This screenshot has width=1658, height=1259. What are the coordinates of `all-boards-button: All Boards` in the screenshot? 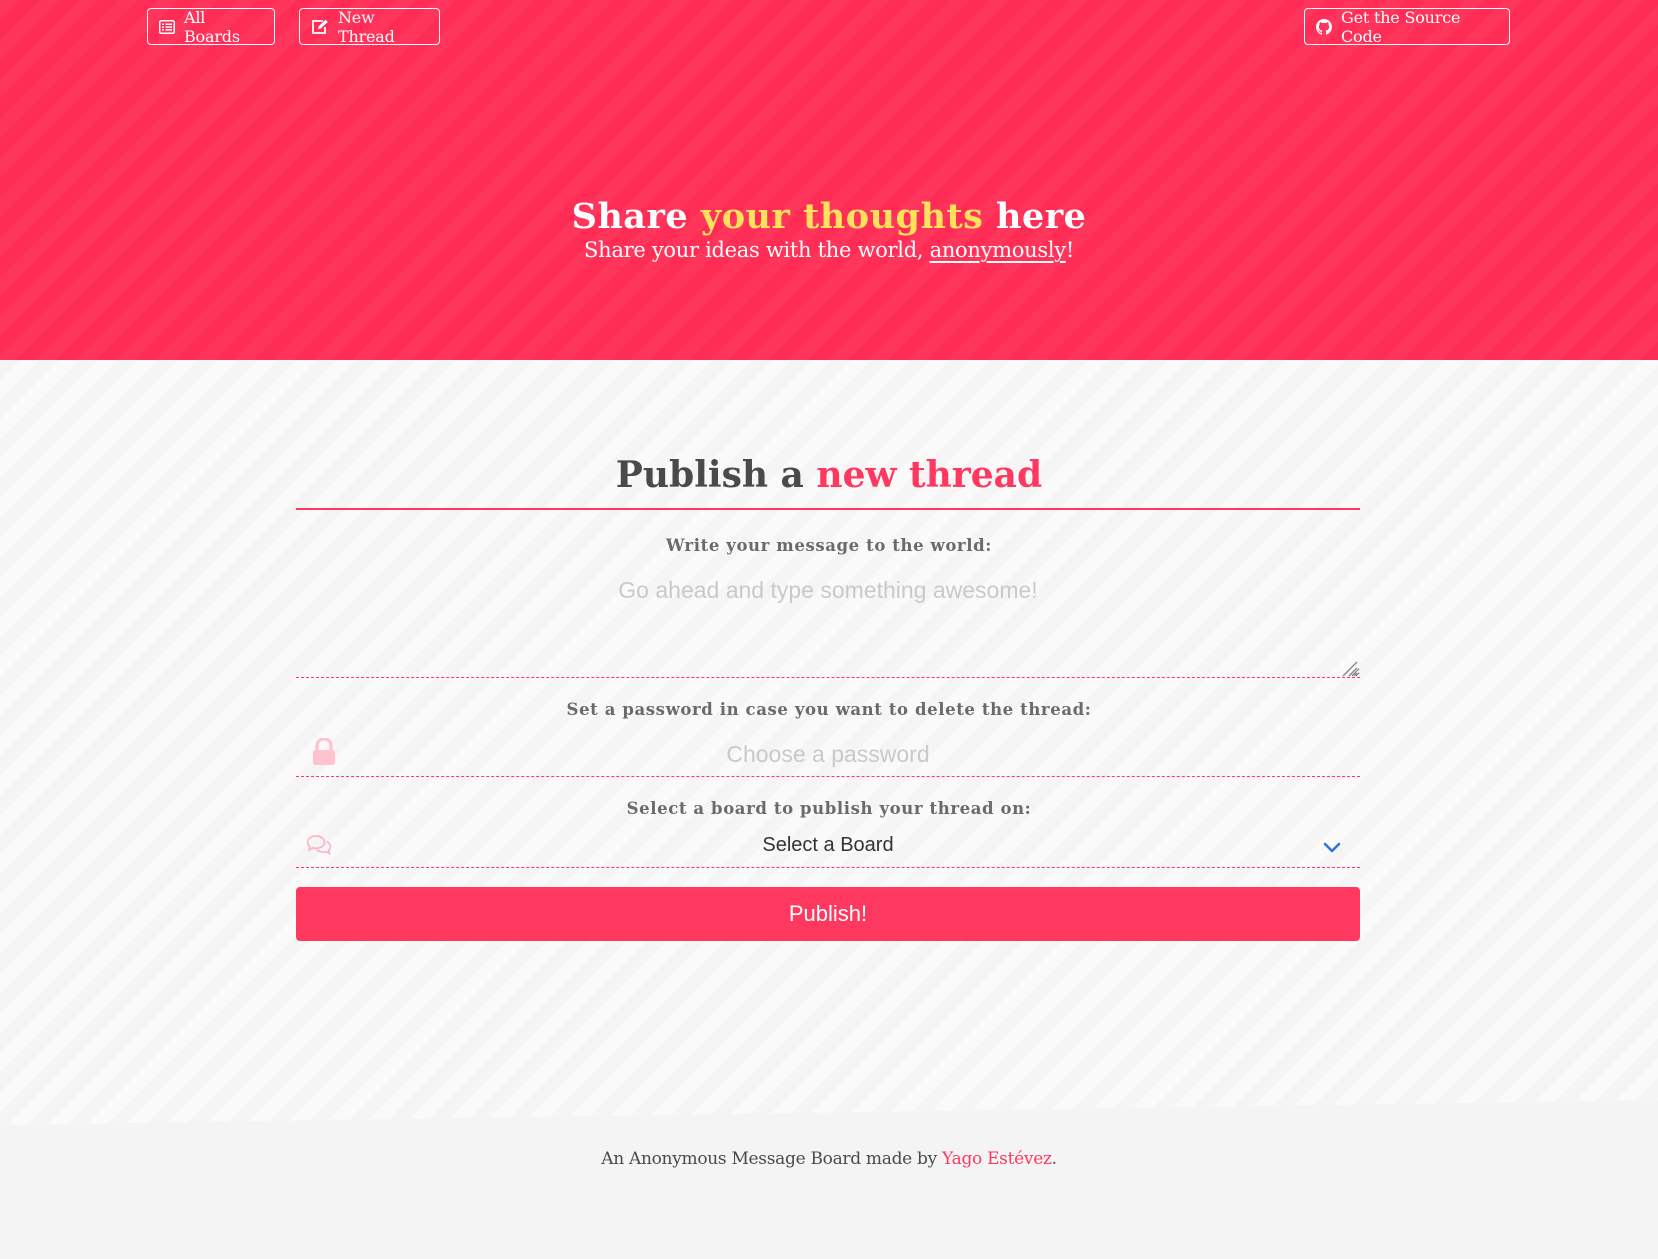 It's located at (211, 26).